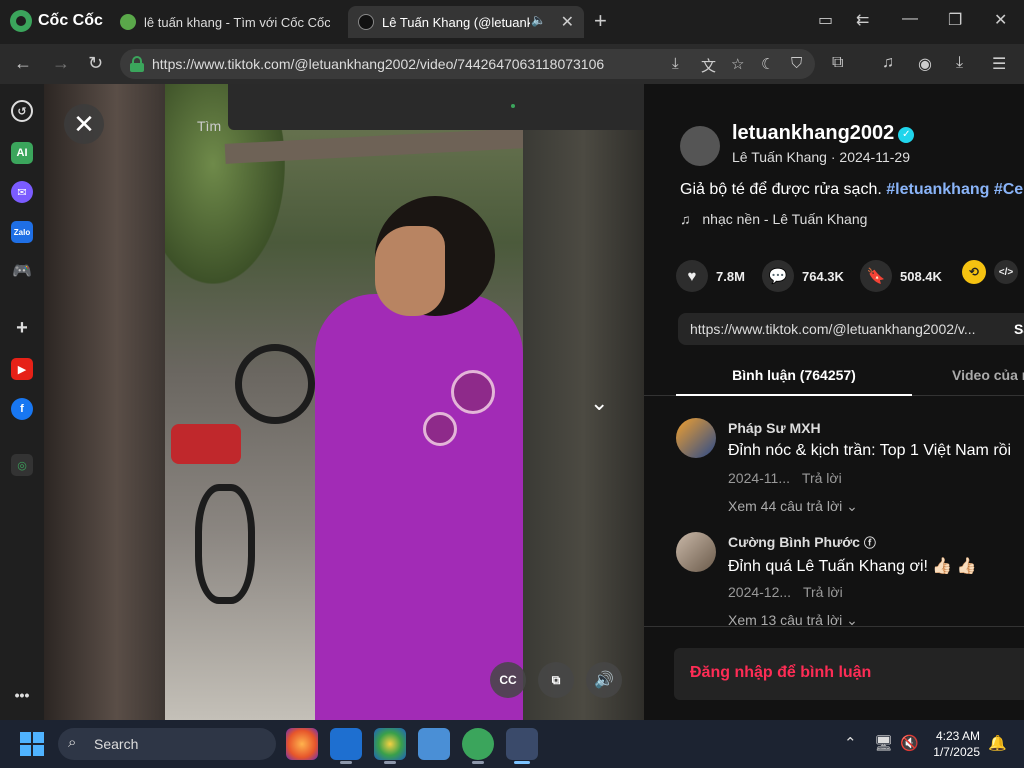 The height and width of the screenshot is (768, 1024). What do you see at coordinates (708, 65) in the screenshot?
I see `translate-icon: 文` at bounding box center [708, 65].